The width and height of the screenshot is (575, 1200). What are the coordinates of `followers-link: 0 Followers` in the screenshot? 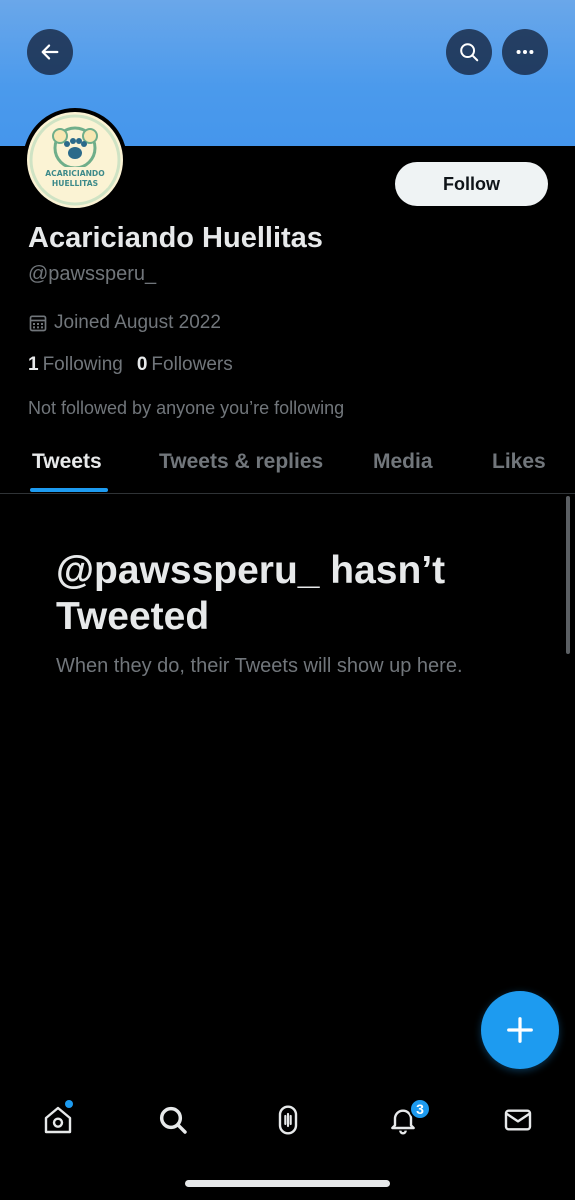 It's located at (185, 365).